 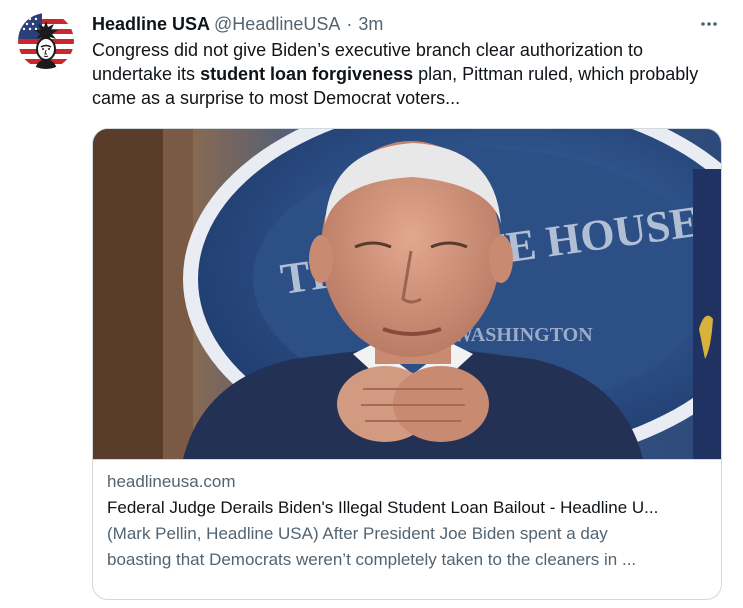 I want to click on display-name: Headline USA, so click(x=151, y=24).